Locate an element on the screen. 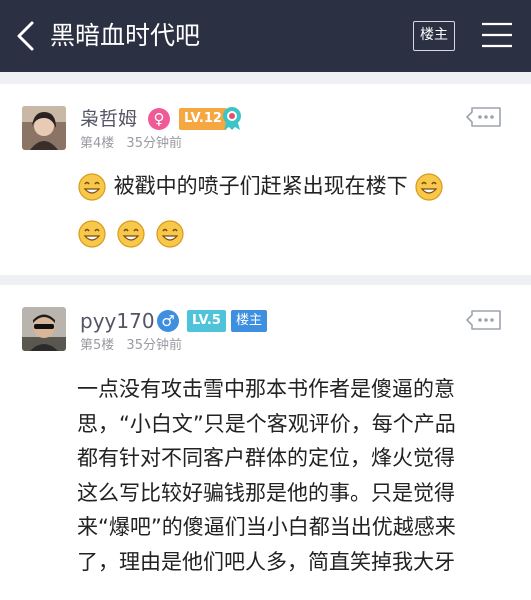 The width and height of the screenshot is (531, 600). post-text: 被戳中的喷子们赶紧出现在楼下 is located at coordinates (260, 186).